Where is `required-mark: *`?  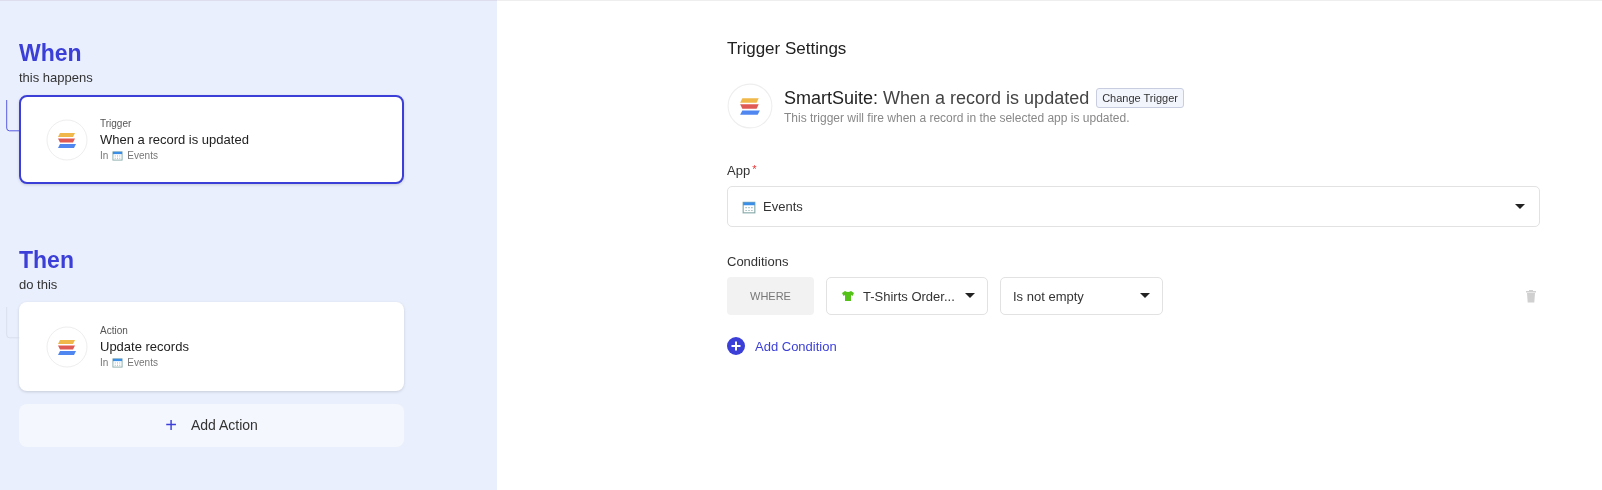 required-mark: * is located at coordinates (754, 169).